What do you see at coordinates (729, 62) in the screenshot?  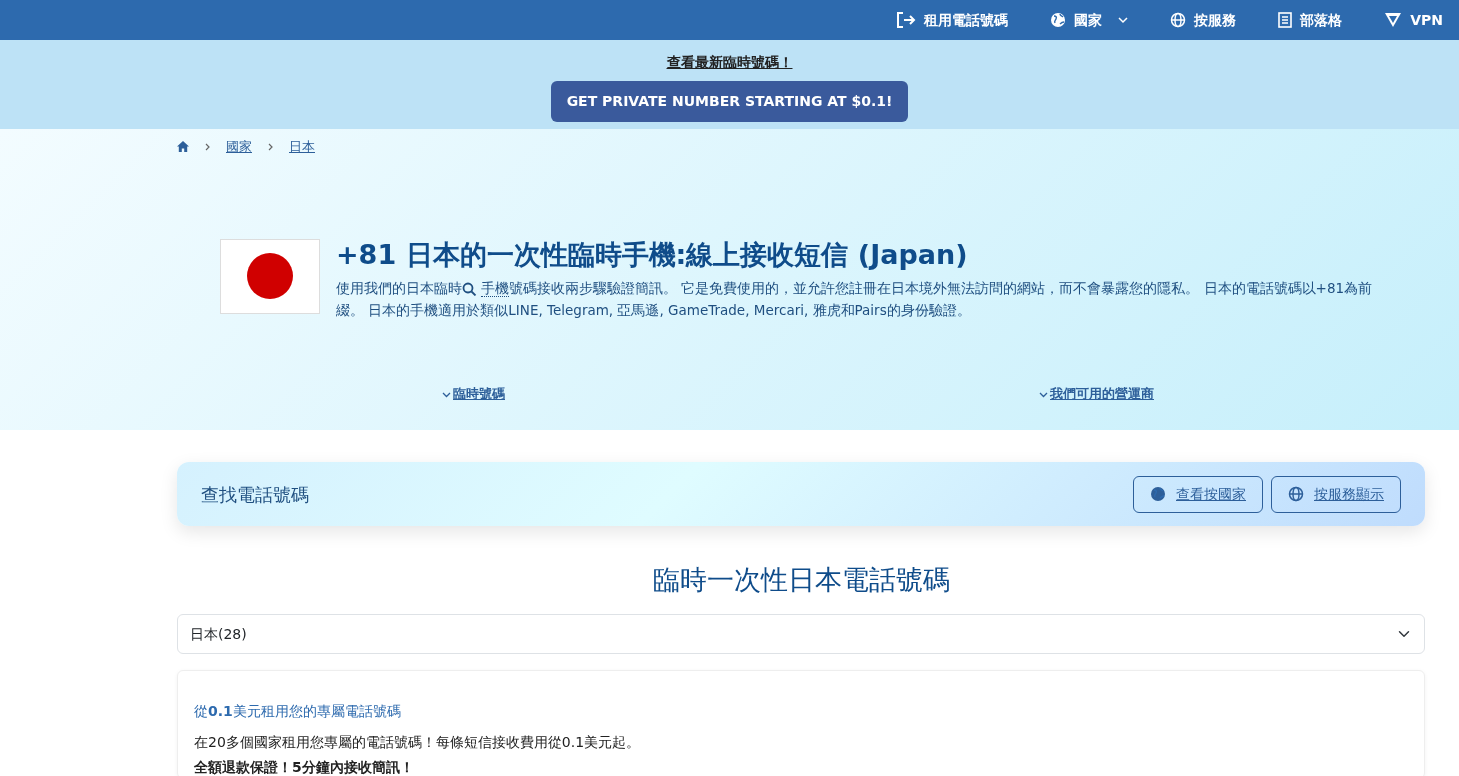 I see `banner-link: 查看最新臨時號碼！` at bounding box center [729, 62].